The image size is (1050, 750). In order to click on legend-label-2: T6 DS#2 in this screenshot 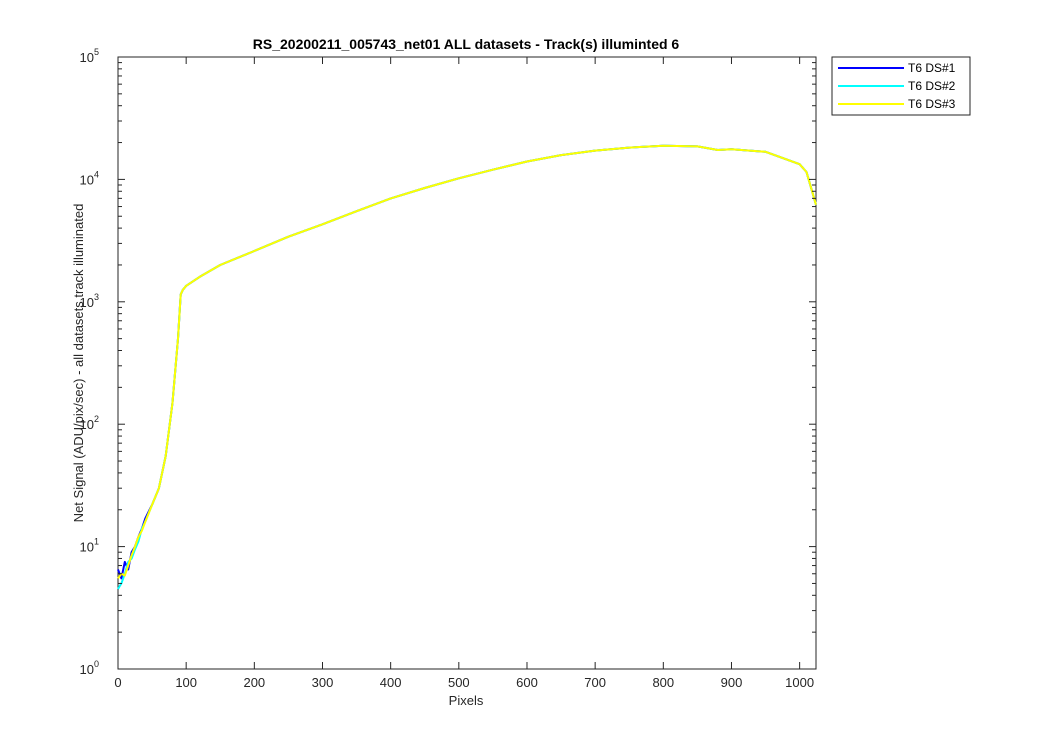, I will do `click(932, 86)`.